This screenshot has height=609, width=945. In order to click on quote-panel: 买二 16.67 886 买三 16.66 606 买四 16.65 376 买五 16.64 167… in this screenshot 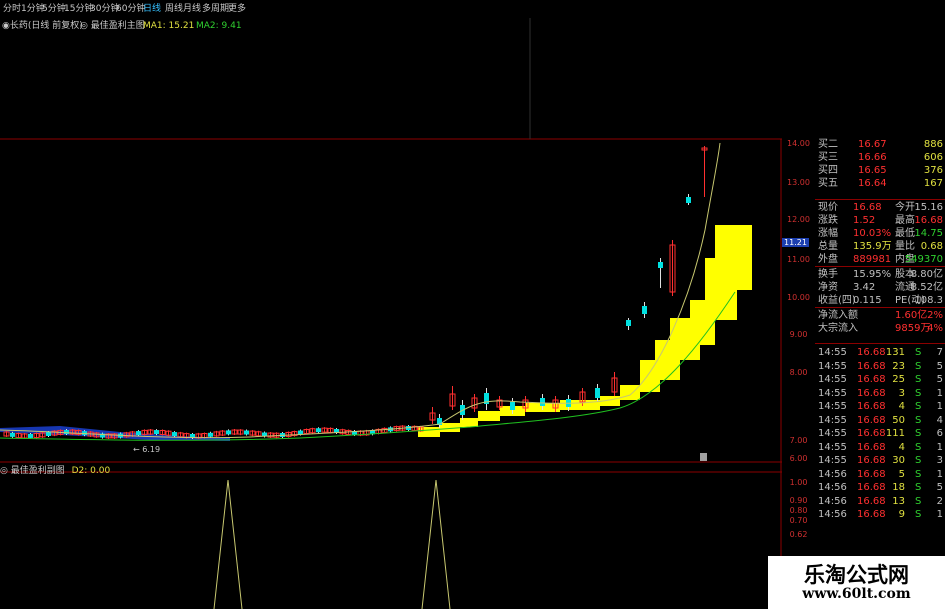, I will do `click(880, 373)`.